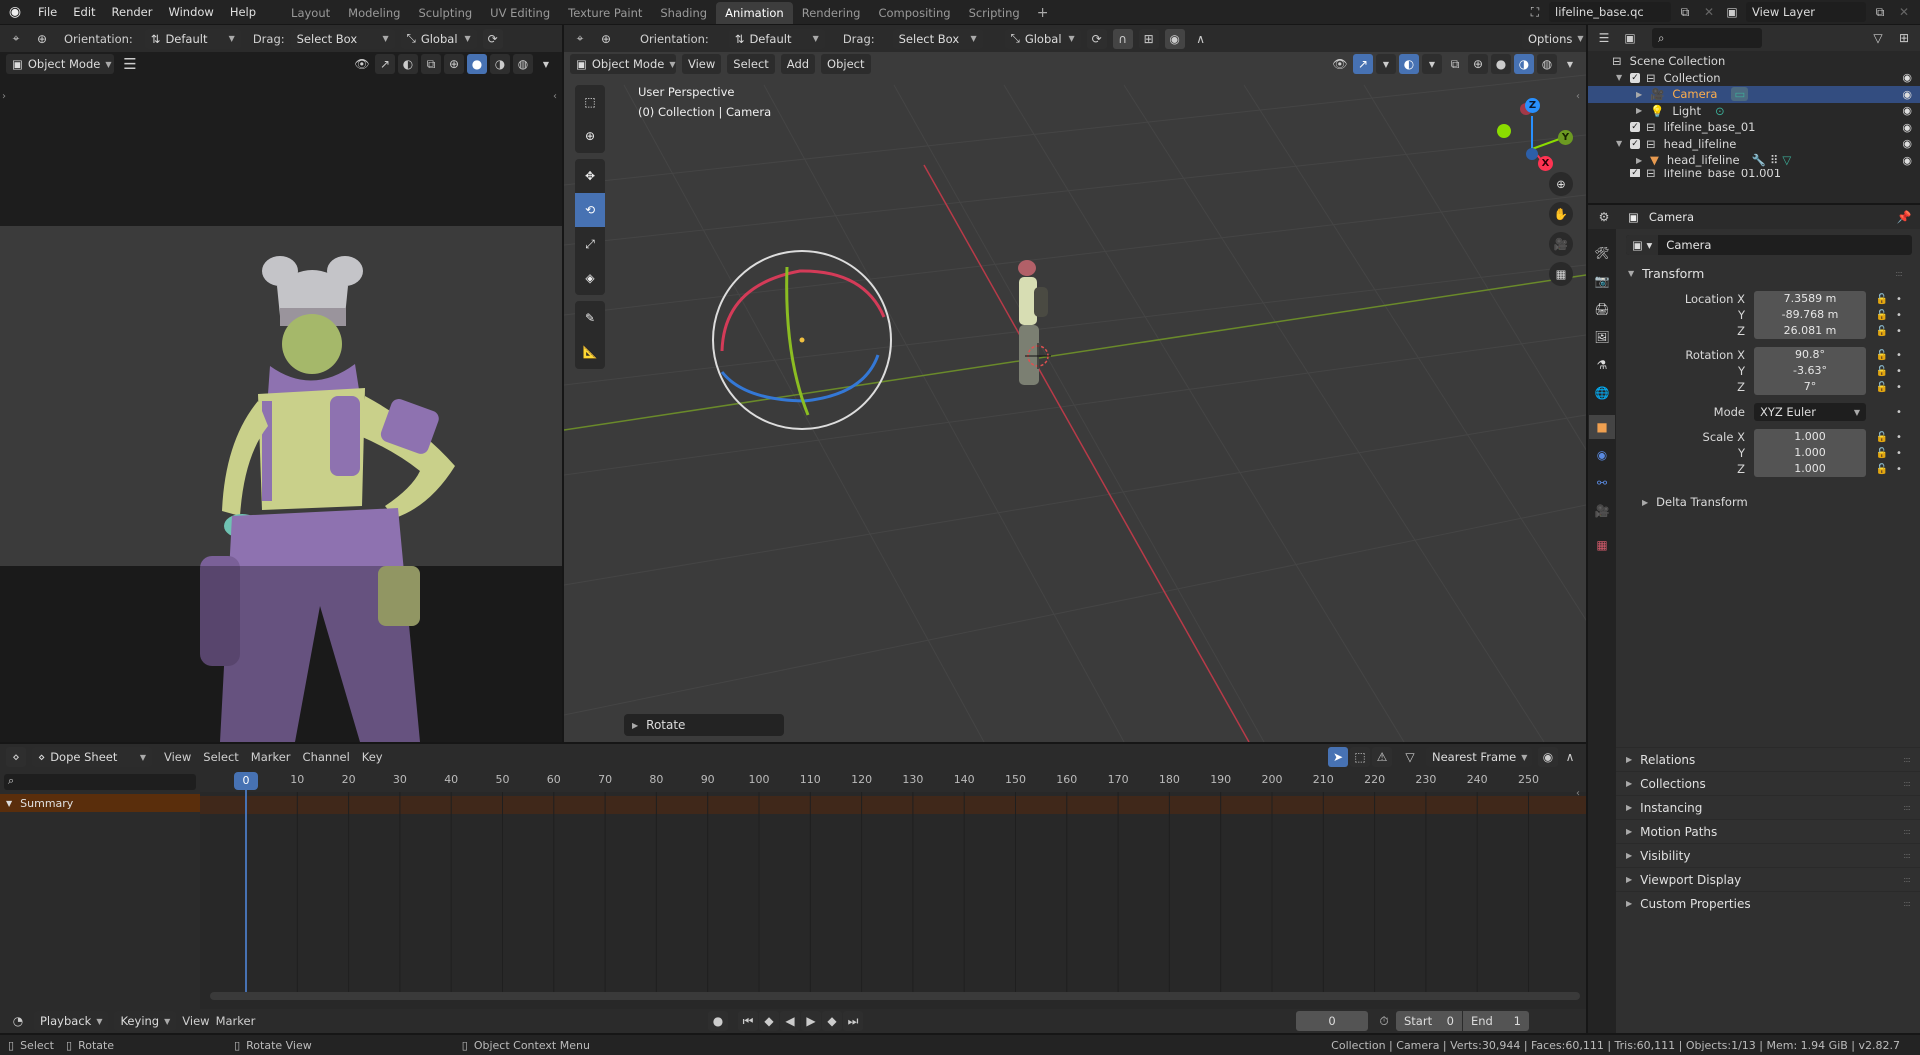 Image resolution: width=1920 pixels, height=1055 pixels. What do you see at coordinates (1602, 511) in the screenshot?
I see `object-data-camera-tab-icon: 🎥` at bounding box center [1602, 511].